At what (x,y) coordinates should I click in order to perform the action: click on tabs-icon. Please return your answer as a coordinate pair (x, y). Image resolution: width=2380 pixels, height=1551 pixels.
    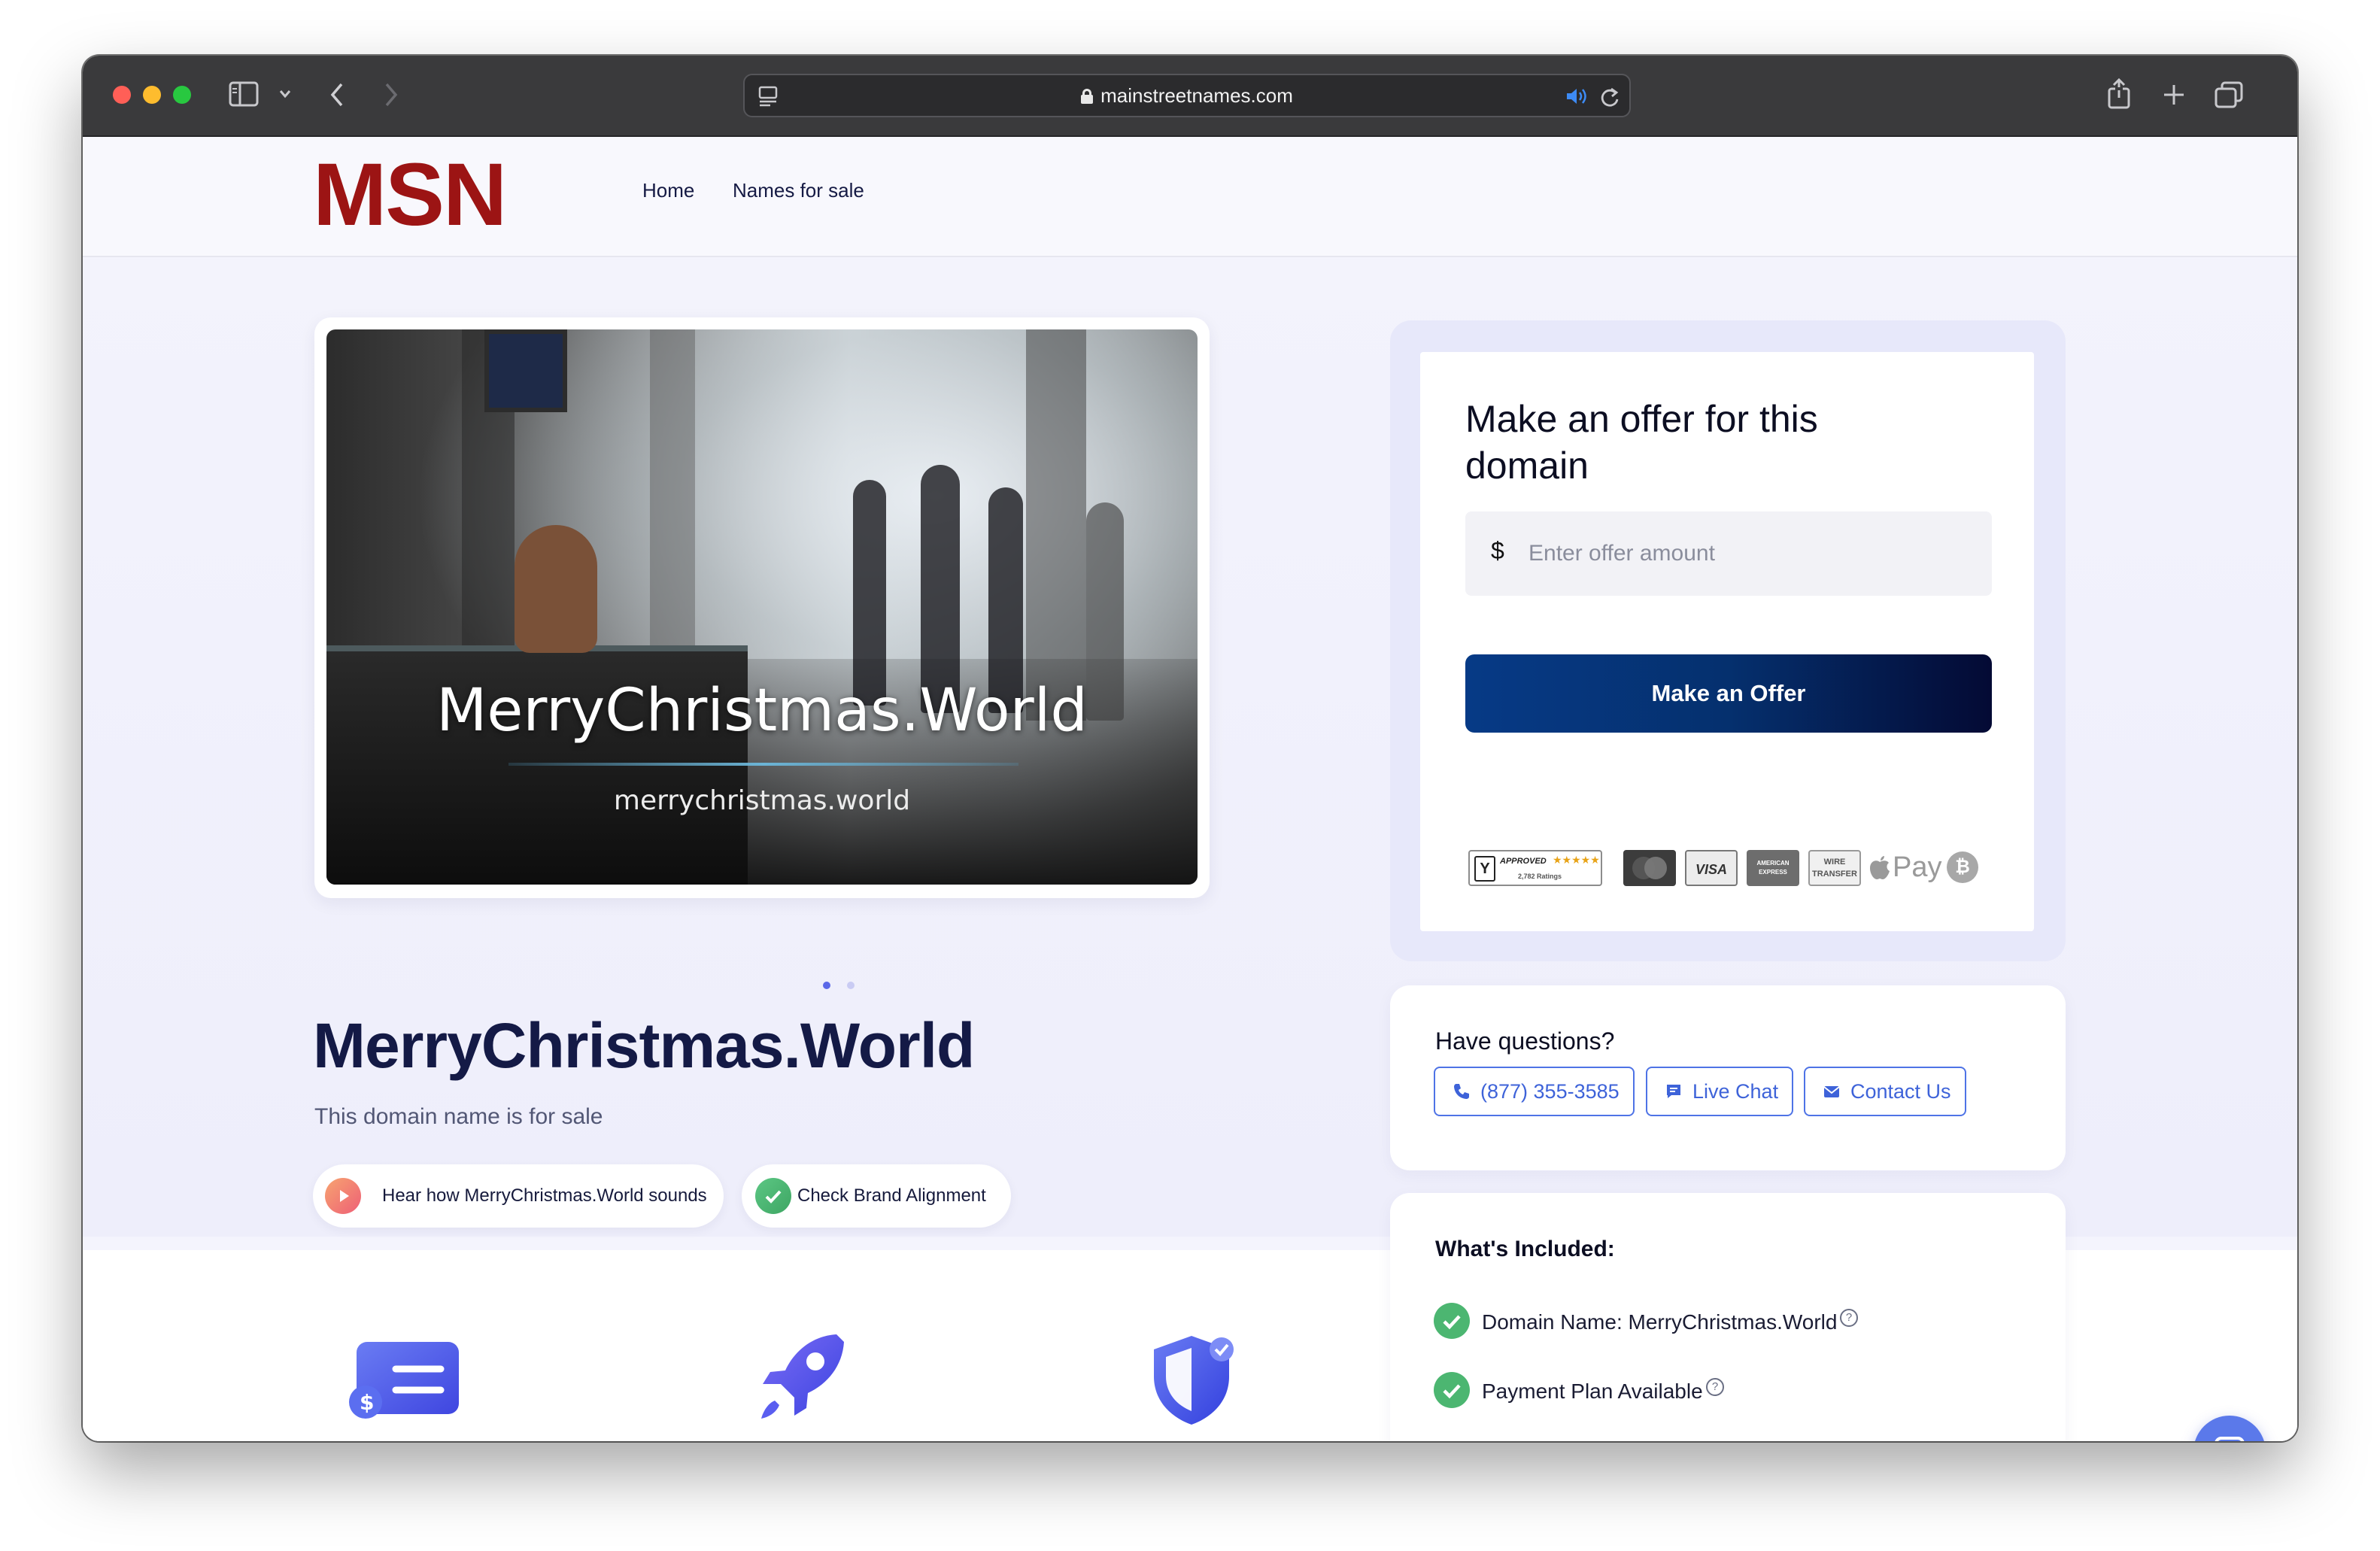
    Looking at the image, I should click on (2229, 95).